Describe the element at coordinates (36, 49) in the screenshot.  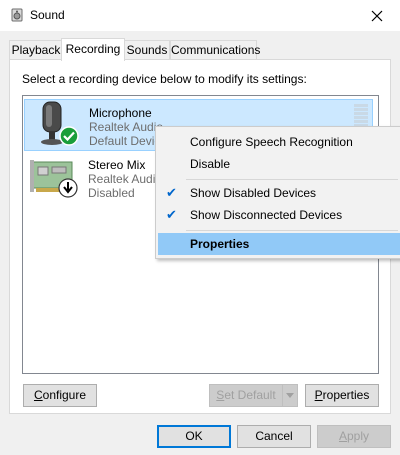
I see `tab-playback: Playback` at that location.